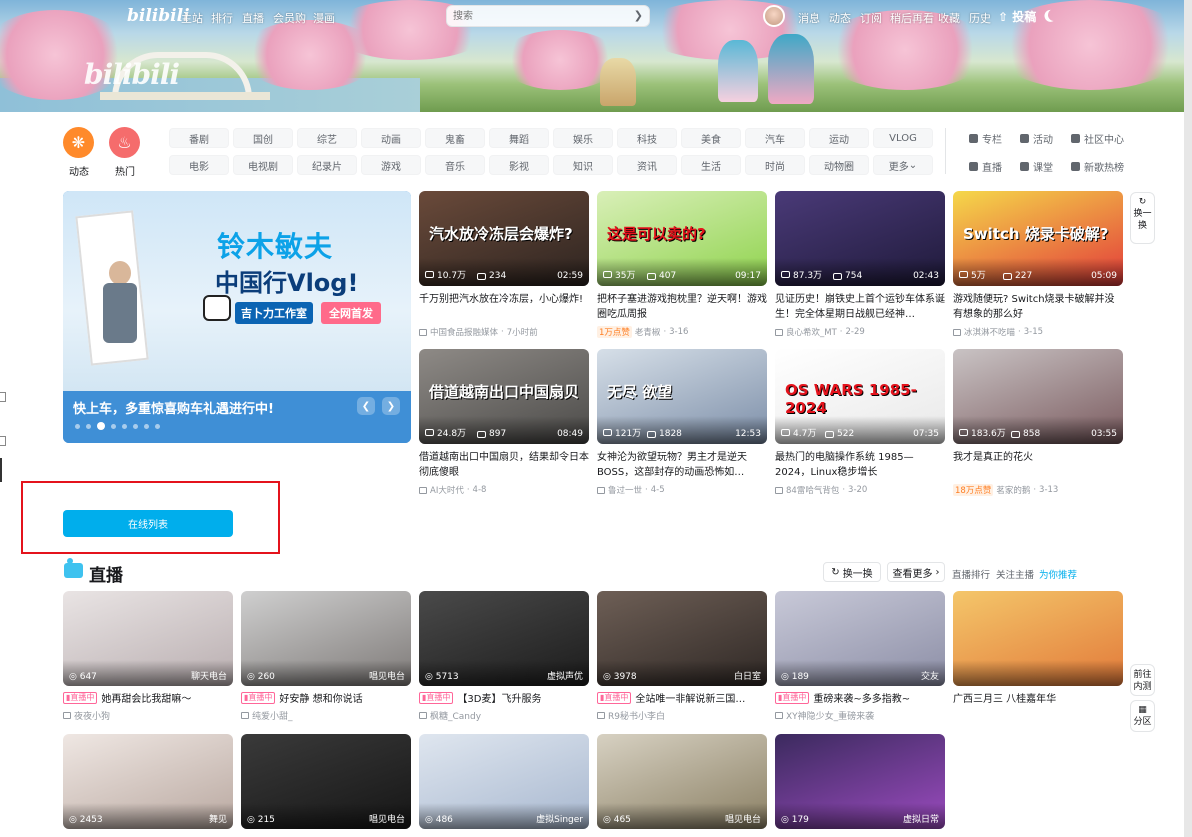 This screenshot has width=1192, height=837. Describe the element at coordinates (1038, 648) in the screenshot. I see `live-room-card: 广西三月三 八桂嘉年华` at that location.